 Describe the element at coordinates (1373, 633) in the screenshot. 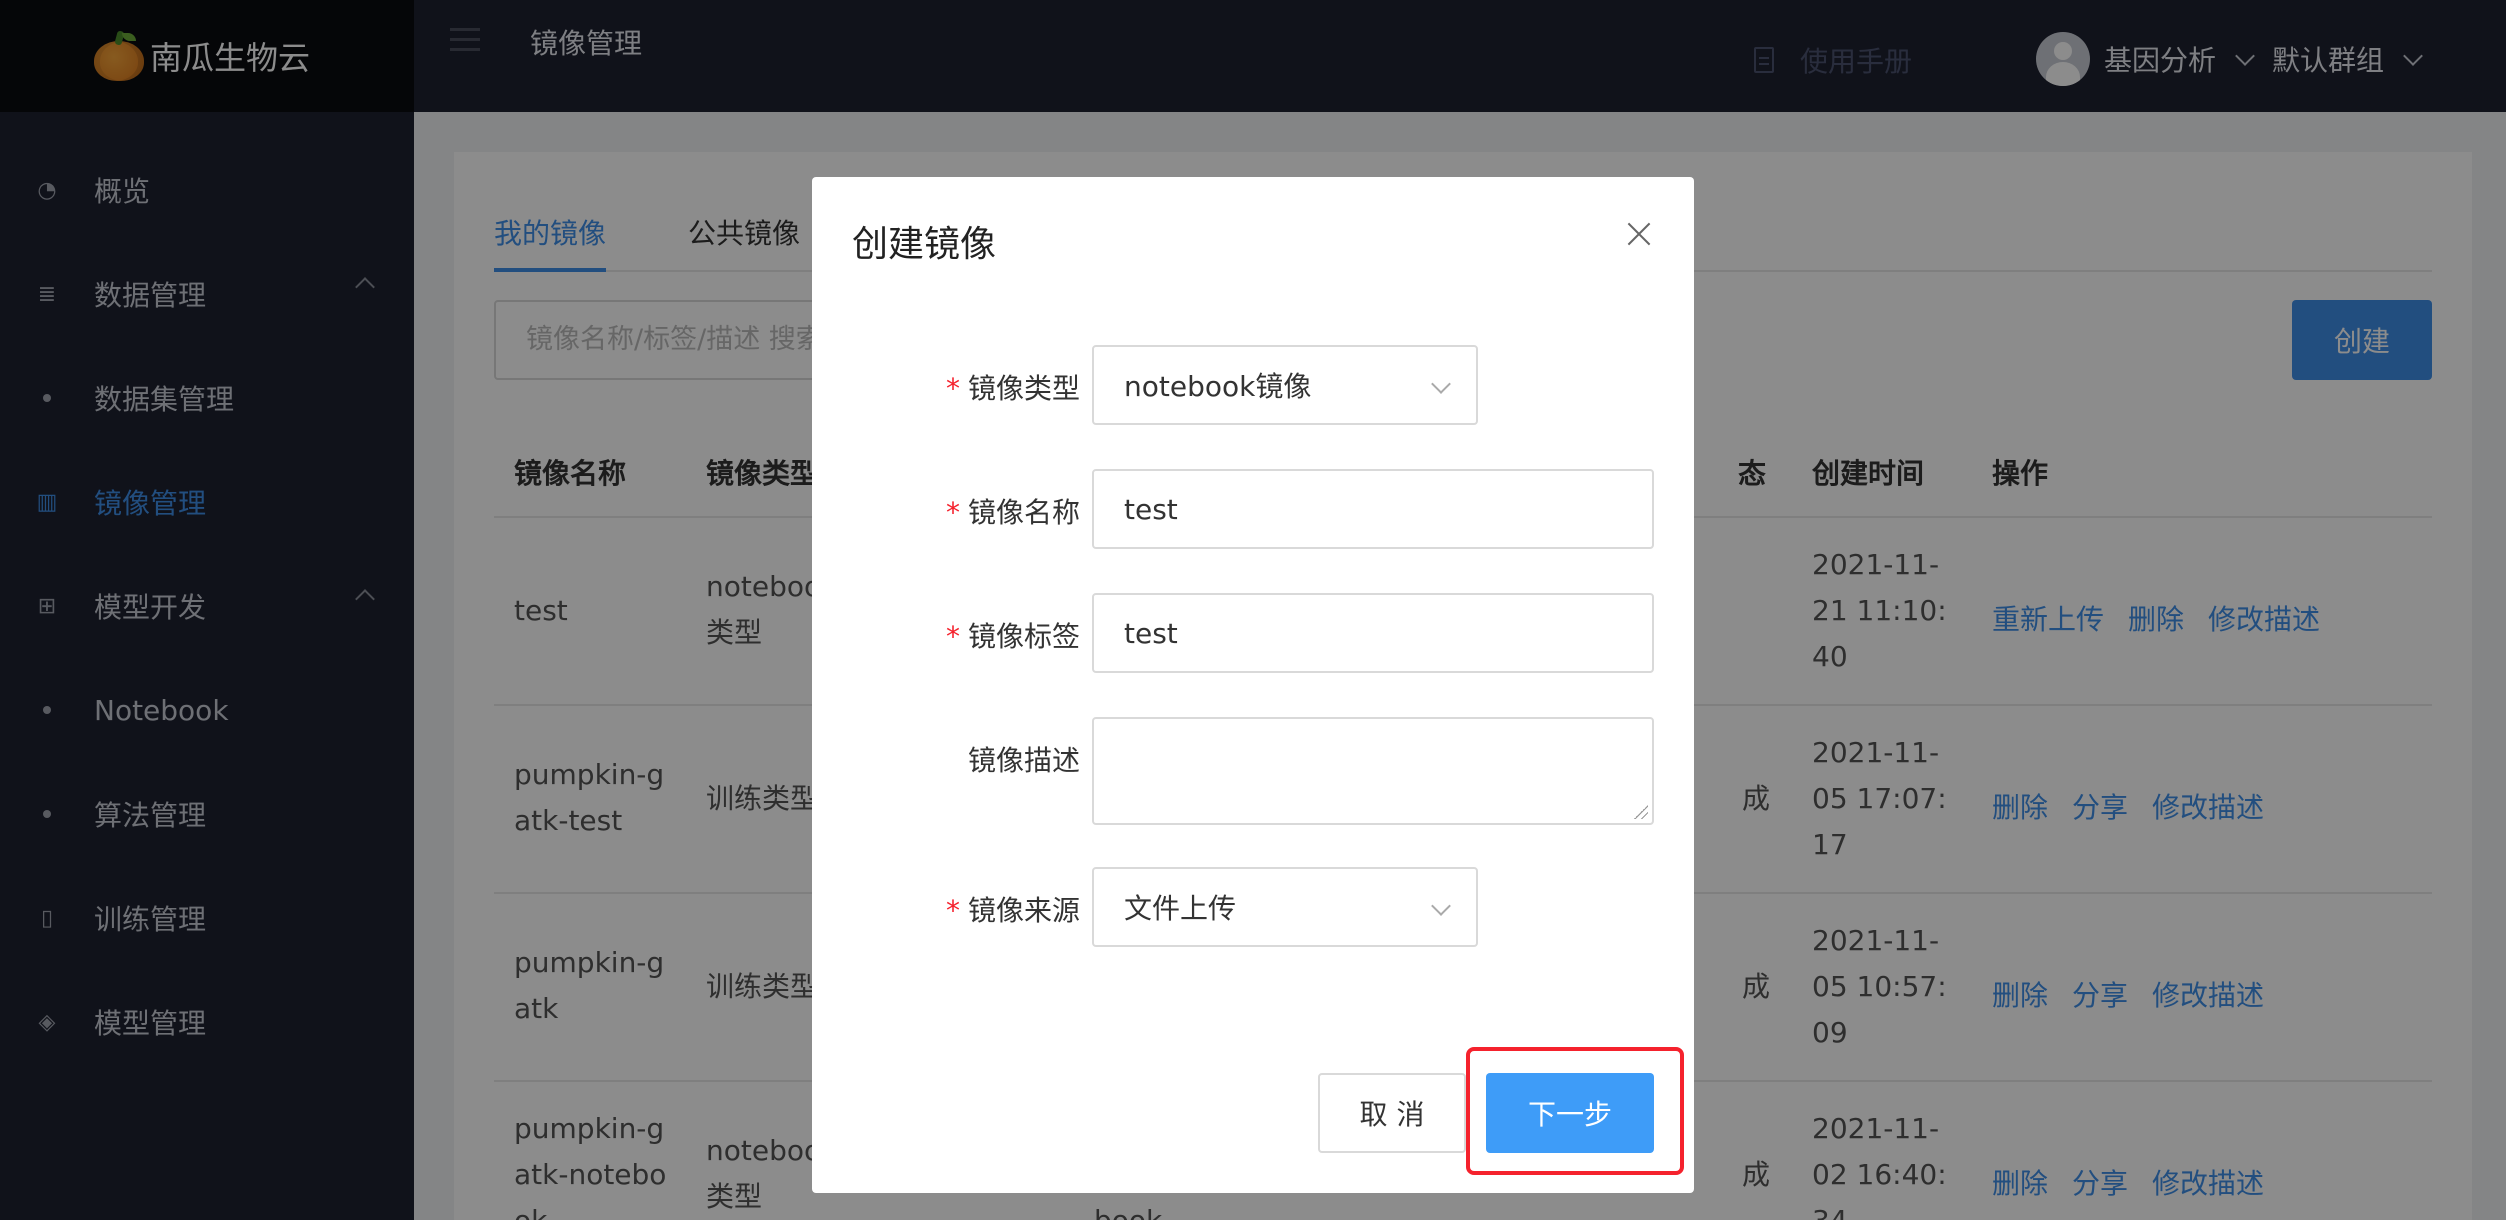

I see `image-tag-input: test` at that location.